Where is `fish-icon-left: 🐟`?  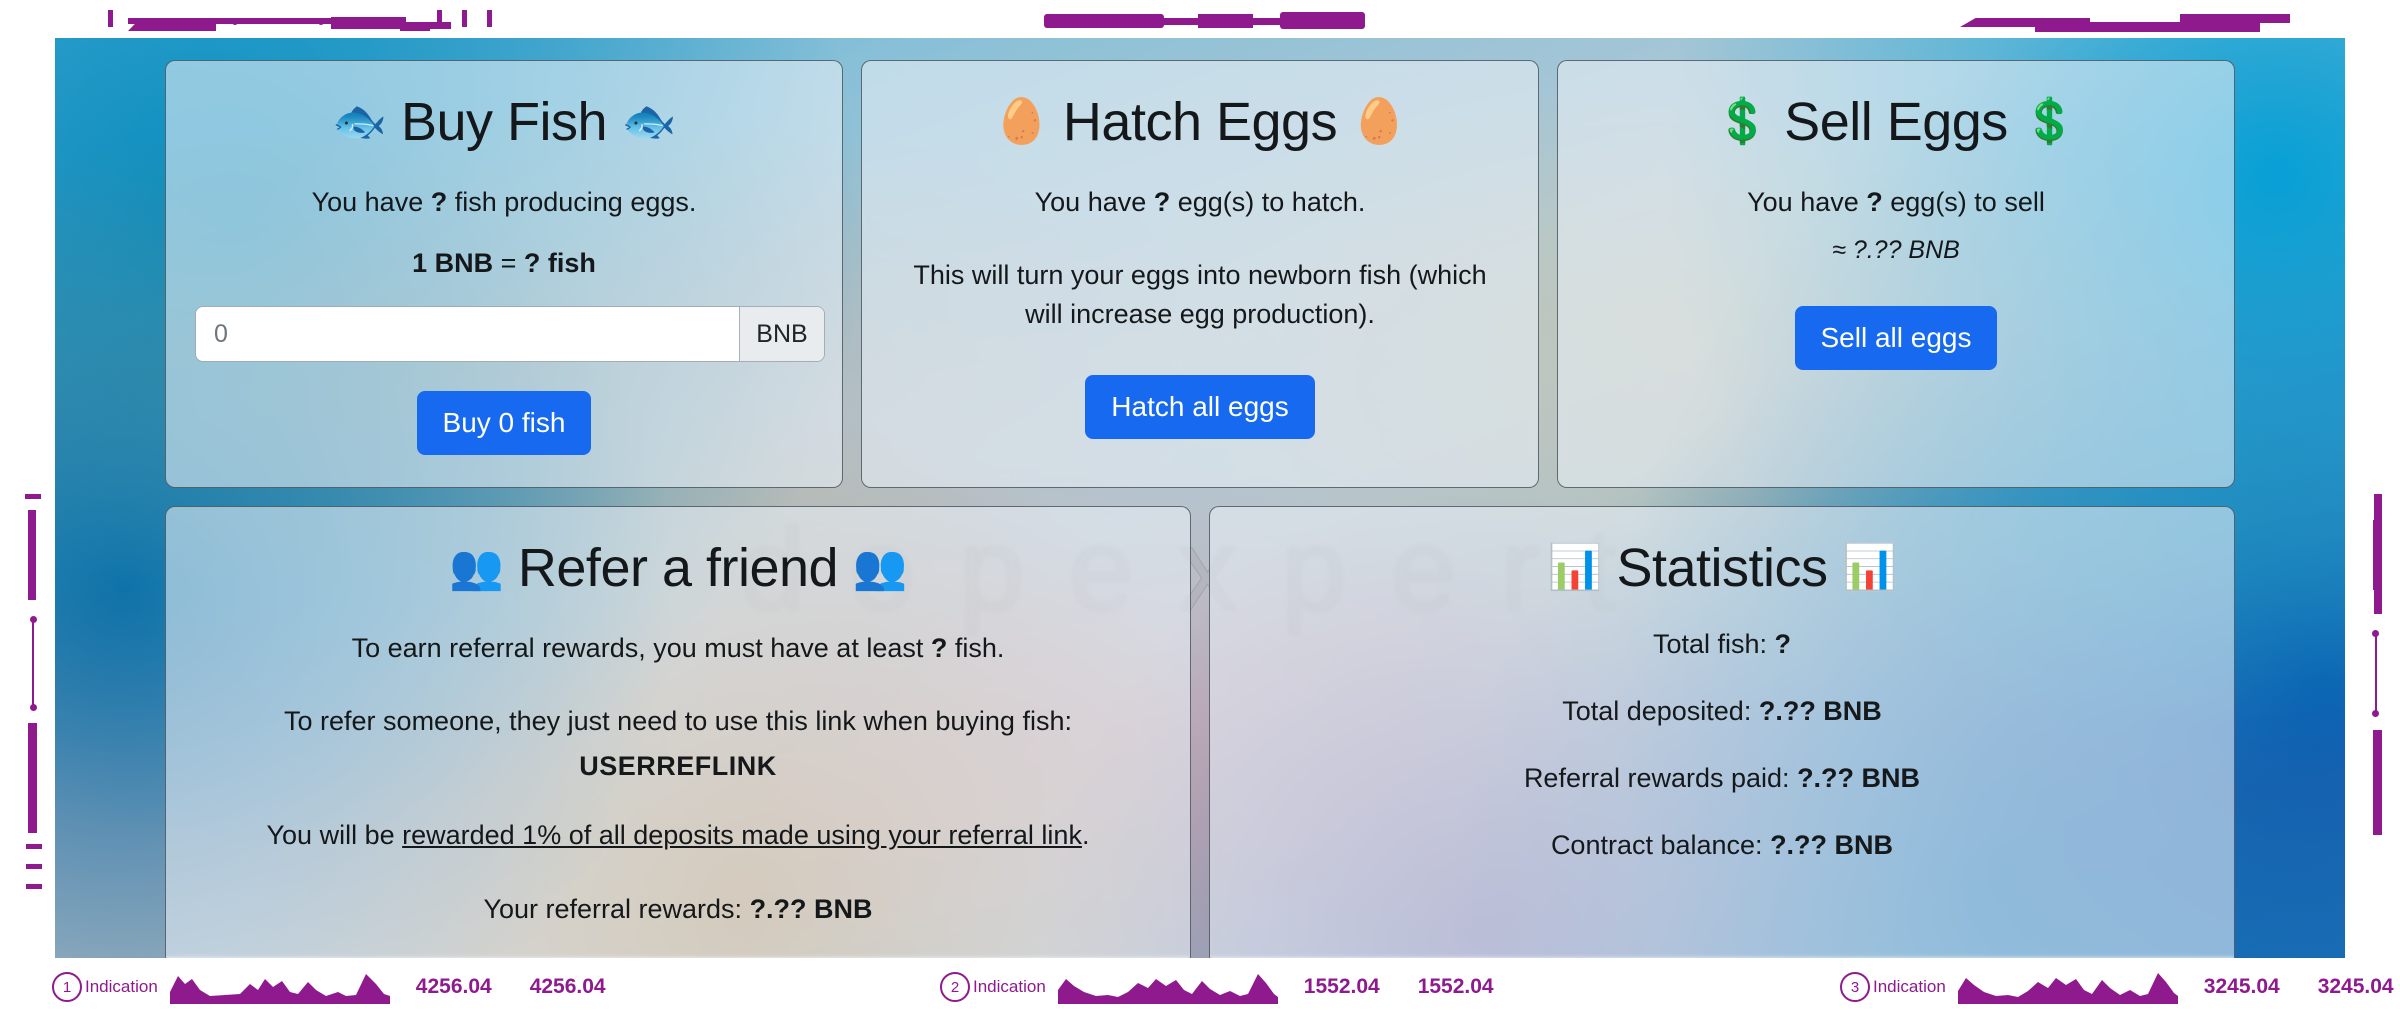 fish-icon-left: 🐟 is located at coordinates (359, 121).